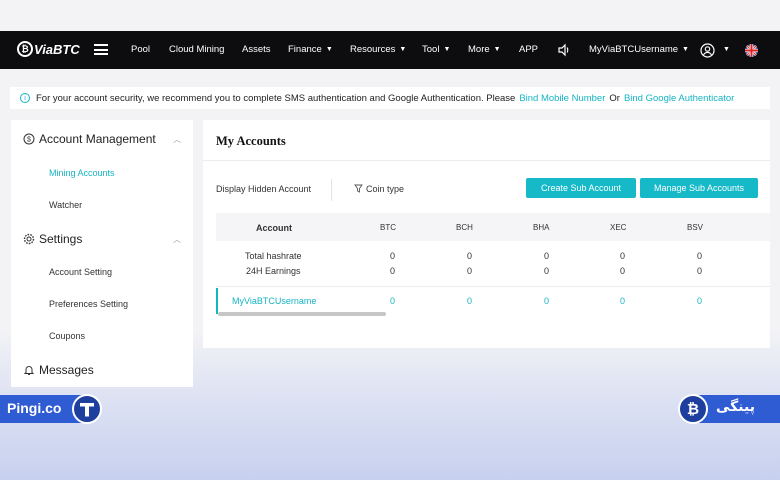 The height and width of the screenshot is (480, 780). What do you see at coordinates (700, 256) in the screenshot?
I see `total-hashrate-bsv: 0` at bounding box center [700, 256].